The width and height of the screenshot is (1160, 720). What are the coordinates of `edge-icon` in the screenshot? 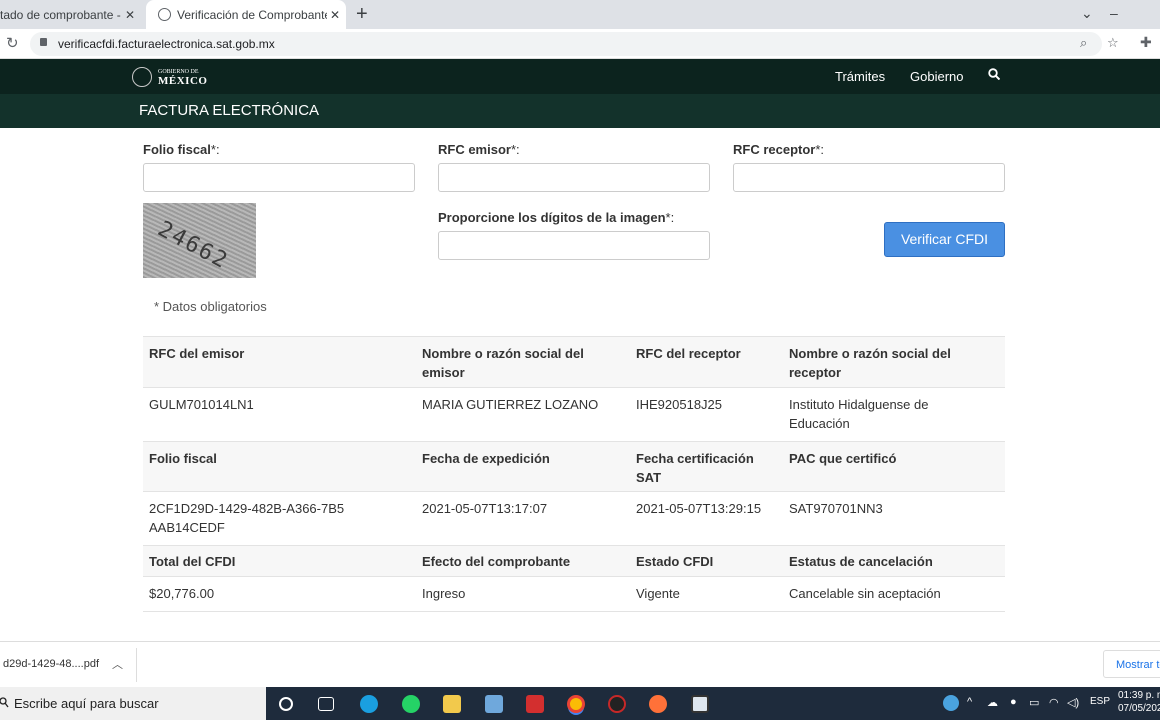 It's located at (369, 704).